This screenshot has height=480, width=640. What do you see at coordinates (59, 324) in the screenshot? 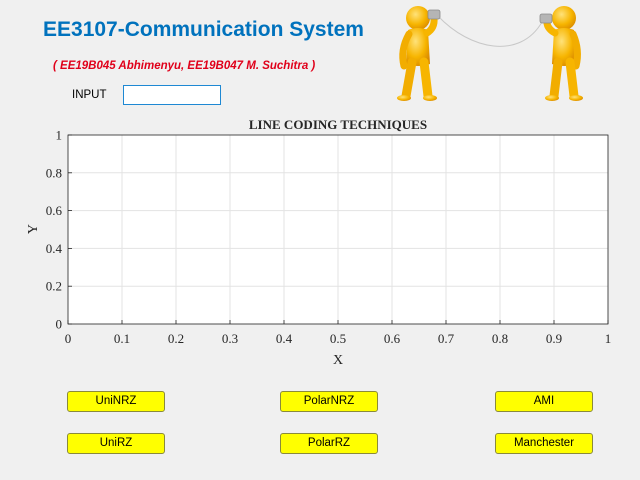
I see `y-tick-label: 0` at bounding box center [59, 324].